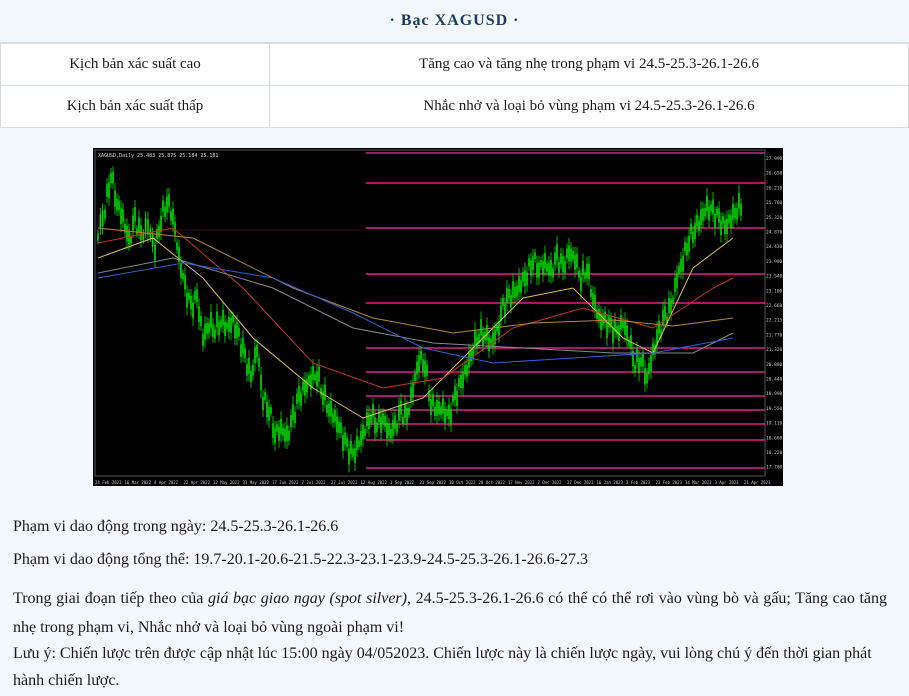 The image size is (909, 696). I want to click on date-label: 10 Oct 2022, so click(462, 482).